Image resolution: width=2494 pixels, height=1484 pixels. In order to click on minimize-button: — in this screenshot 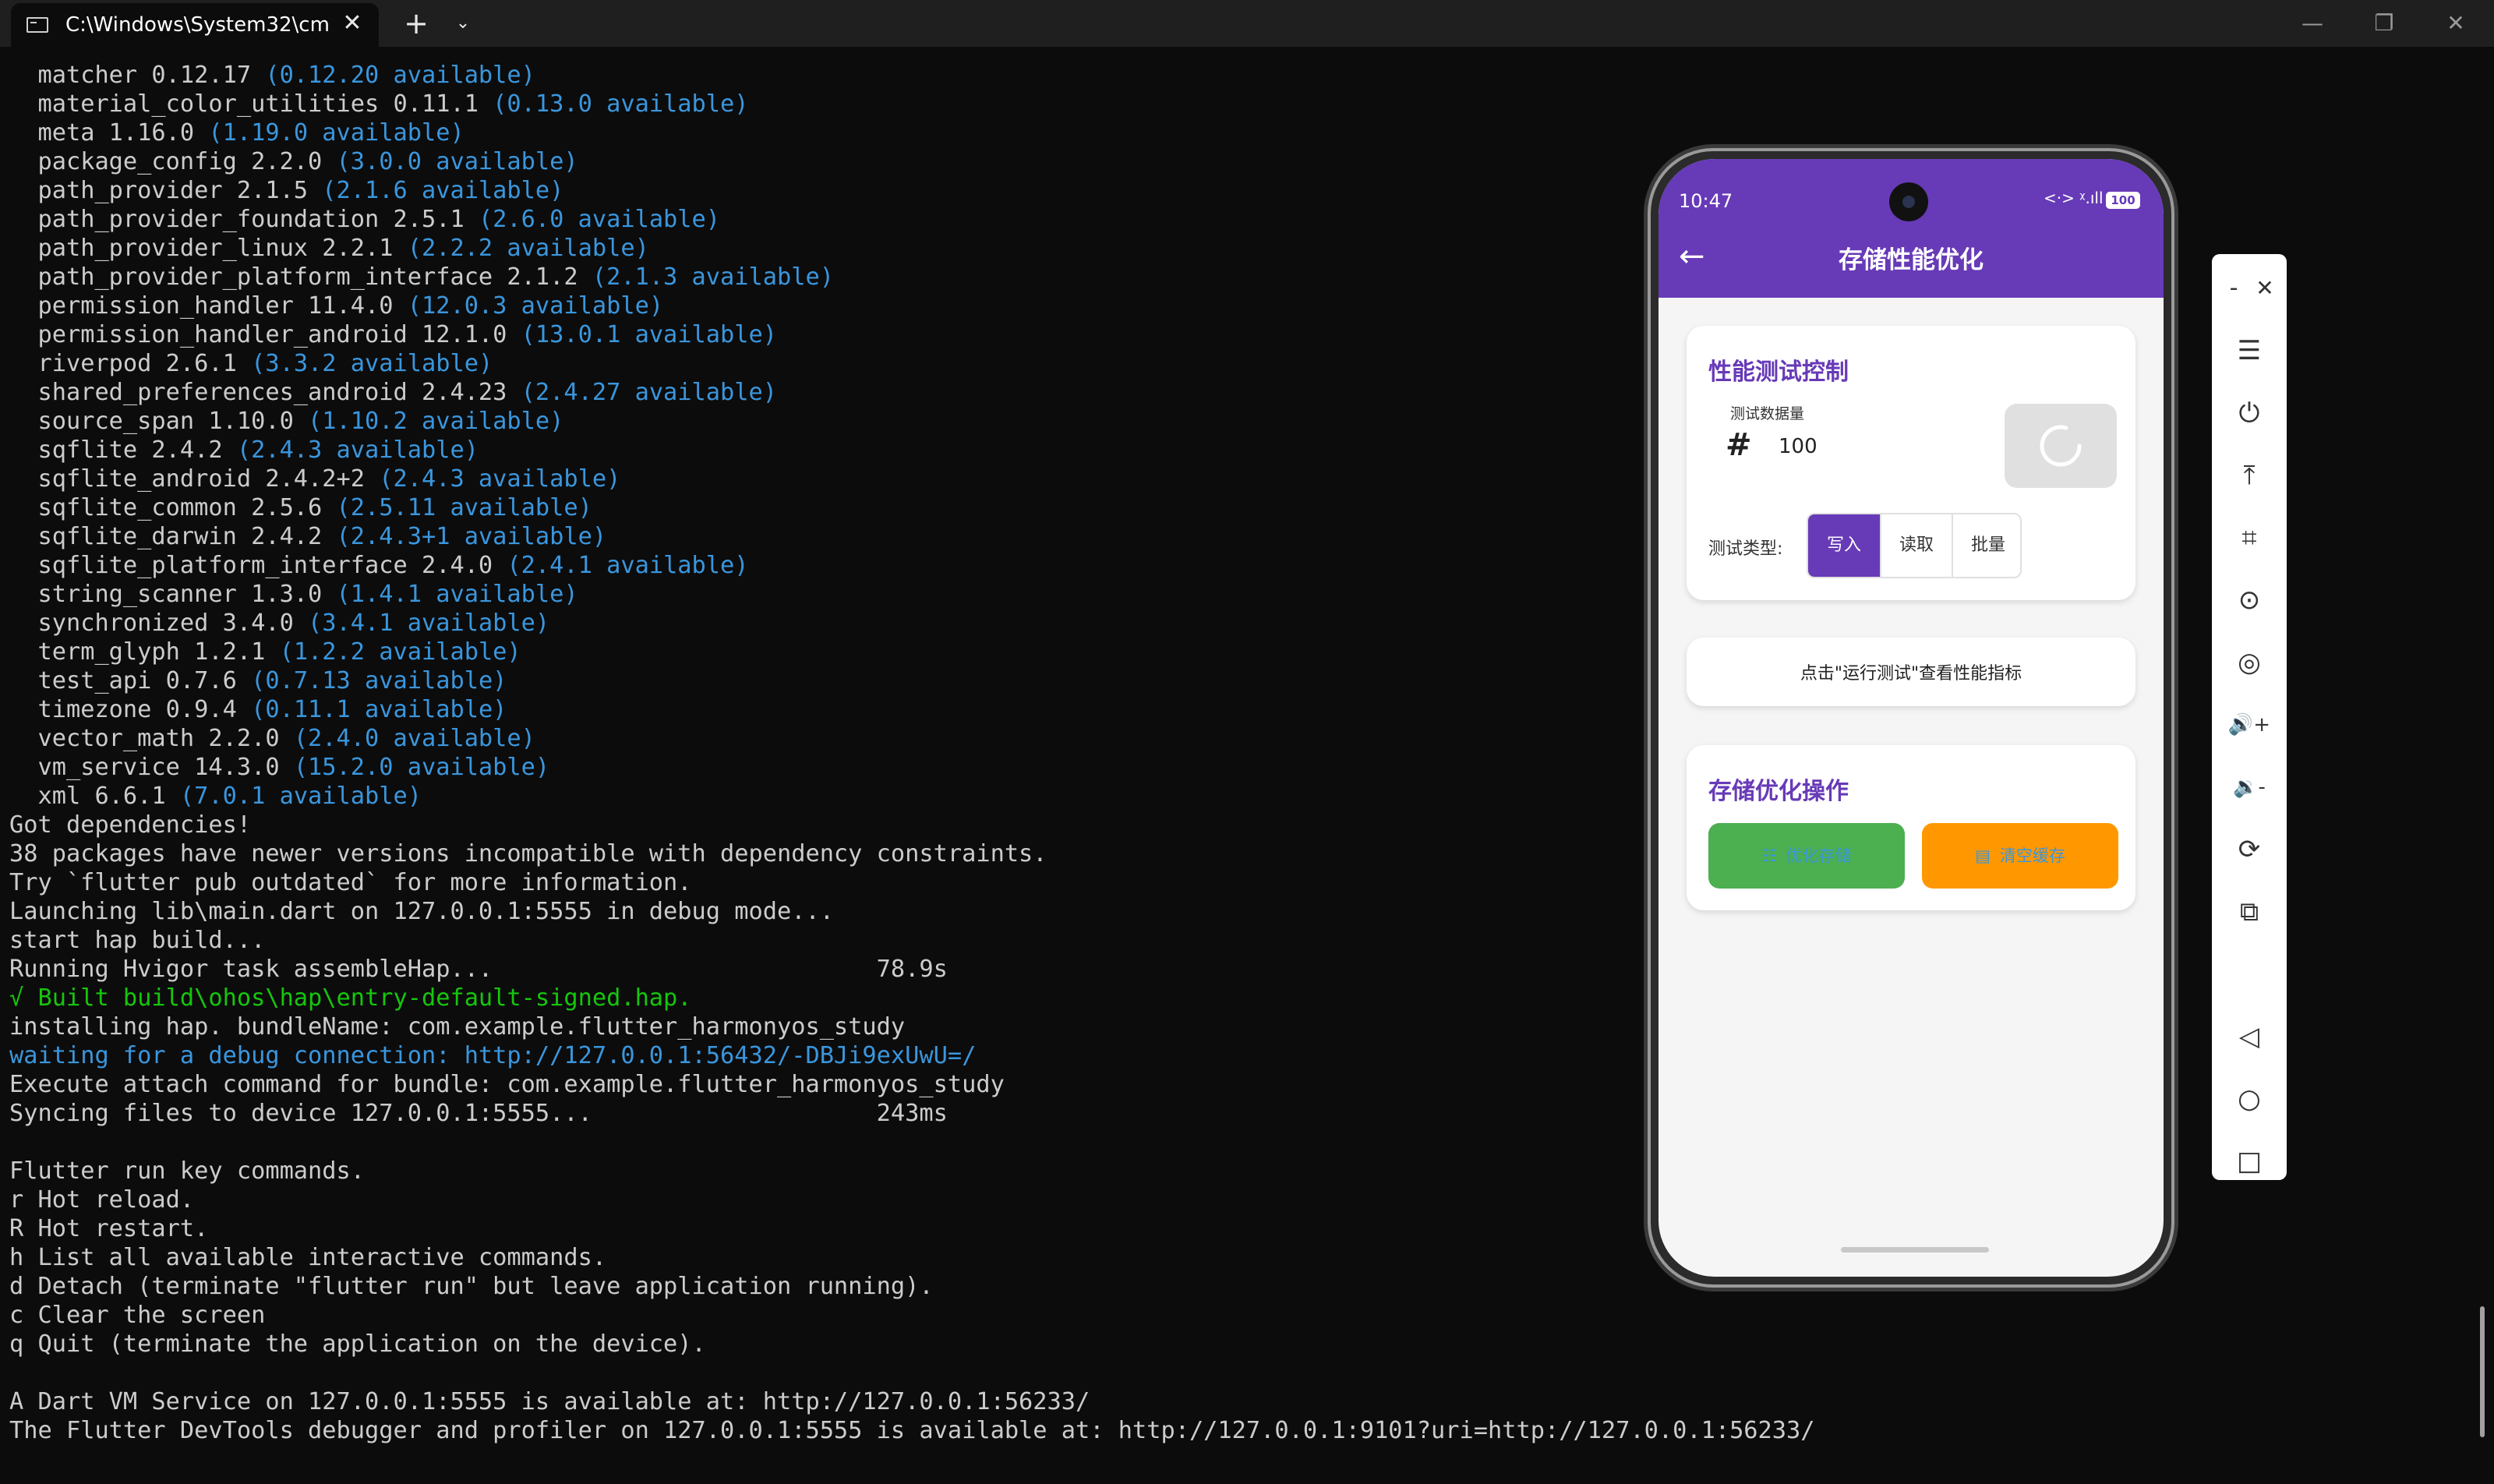, I will do `click(2312, 23)`.